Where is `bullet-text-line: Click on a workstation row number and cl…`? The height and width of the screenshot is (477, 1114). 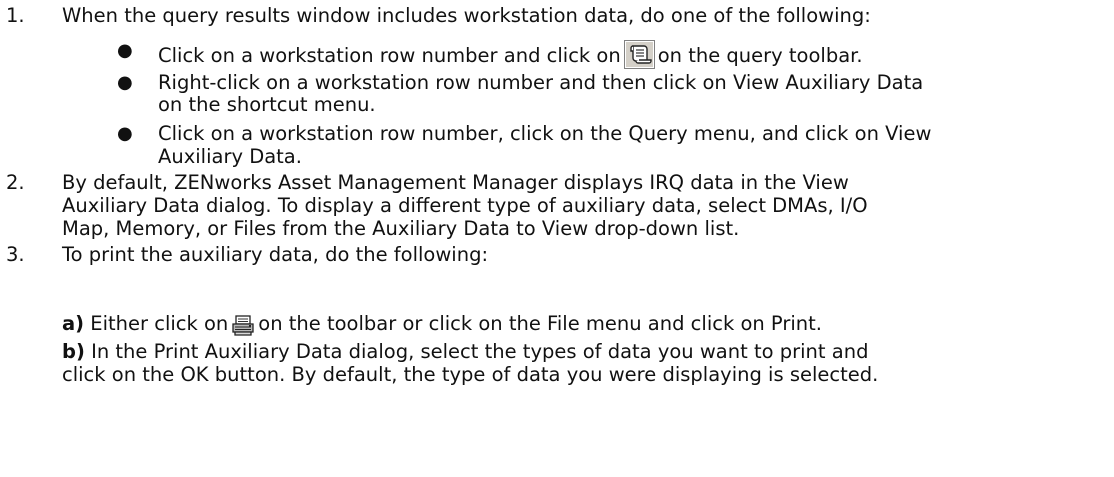 bullet-text-line: Click on a workstation row number and cl… is located at coordinates (510, 54).